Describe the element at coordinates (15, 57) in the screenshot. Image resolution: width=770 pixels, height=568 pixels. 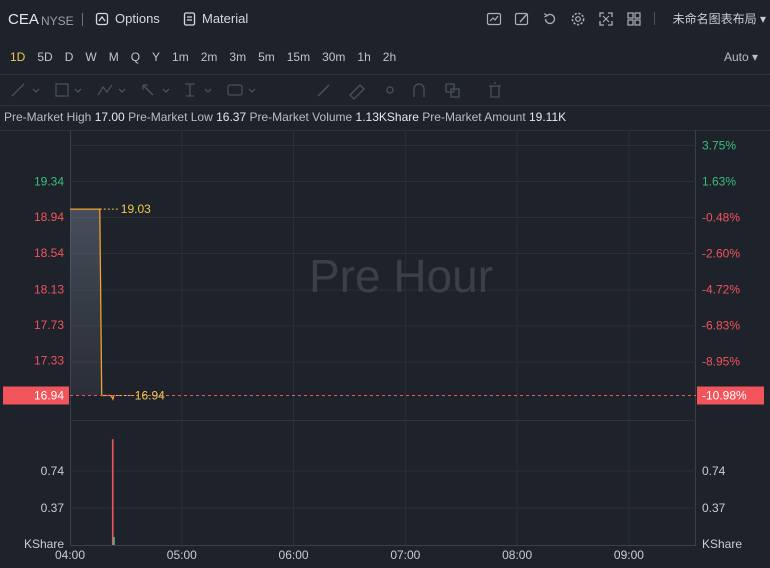
I see `period-tab-1d: 1D` at that location.